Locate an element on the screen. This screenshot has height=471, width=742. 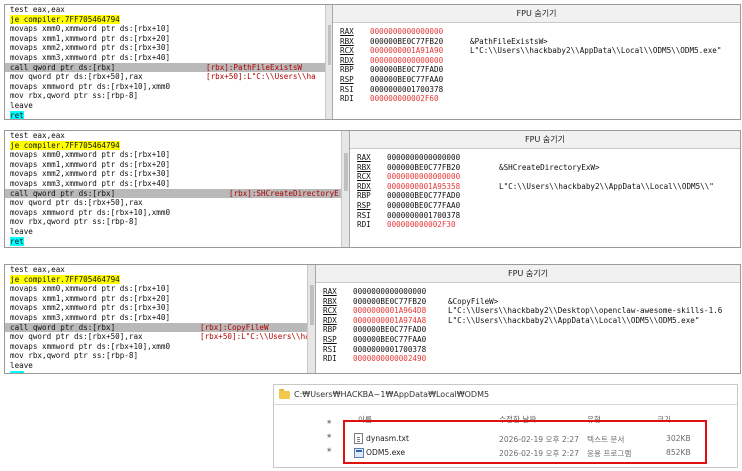
register-value: 000000000002F60 is located at coordinates (404, 99).